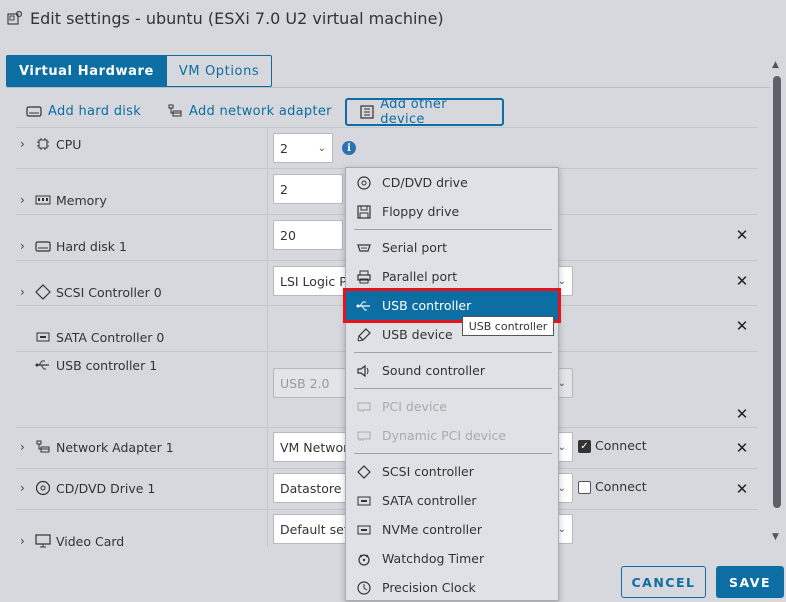  I want to click on video-label: Video Card, so click(90, 541).